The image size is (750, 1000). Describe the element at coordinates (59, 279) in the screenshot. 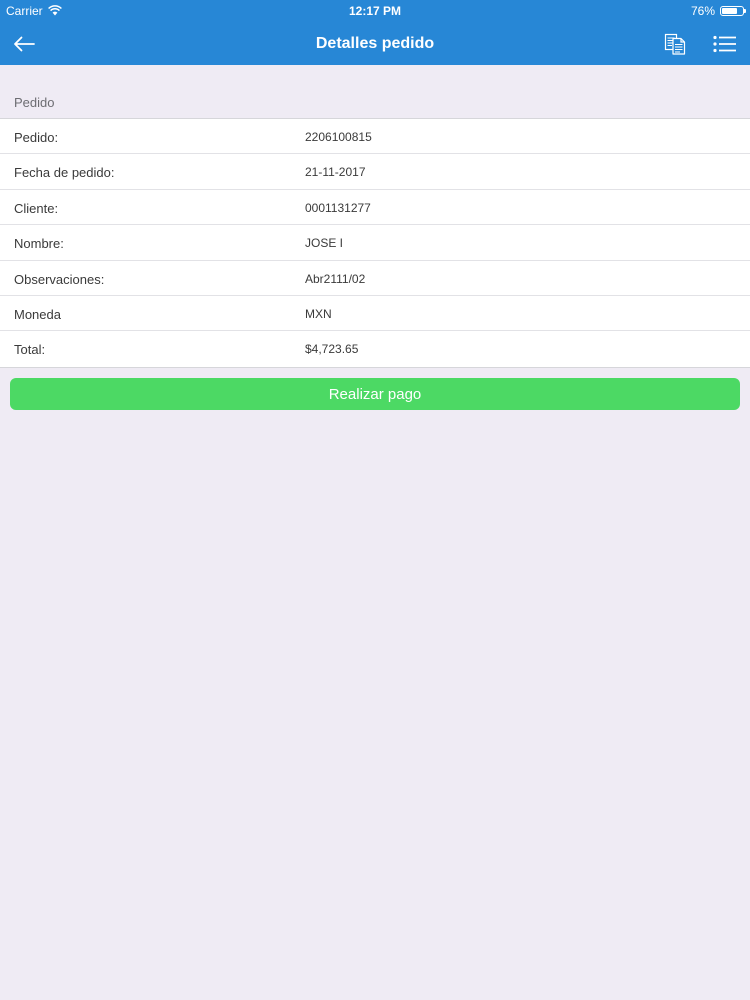

I see `row-label: Observaciones:` at that location.